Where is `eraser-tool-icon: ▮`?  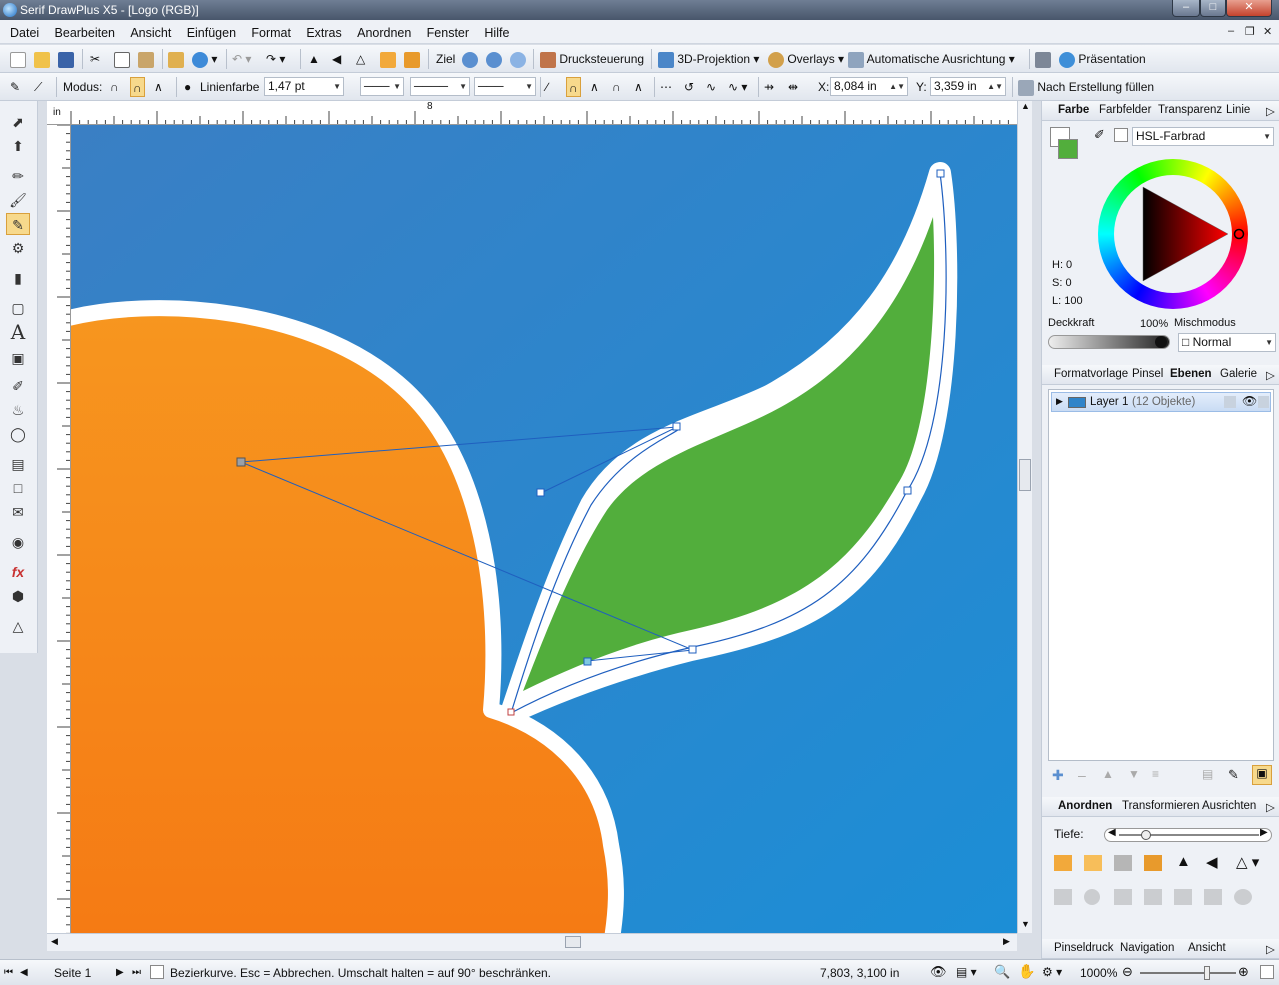 eraser-tool-icon: ▮ is located at coordinates (18, 278).